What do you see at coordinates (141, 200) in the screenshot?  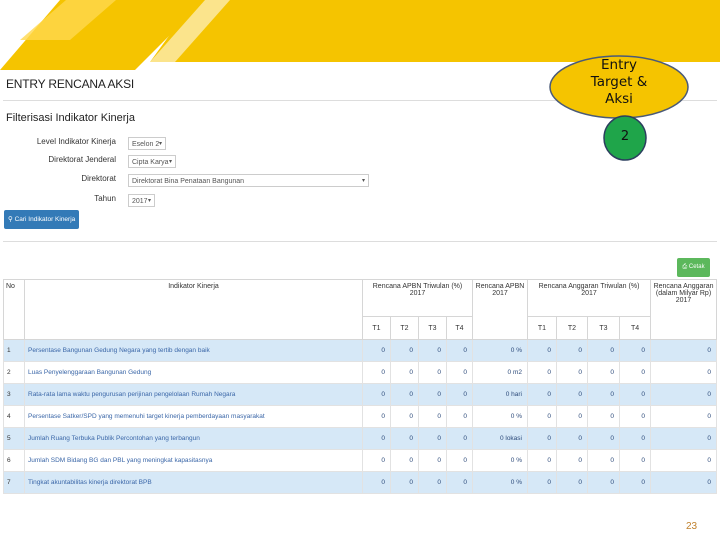 I see `tahun-select: 2017 ▾` at bounding box center [141, 200].